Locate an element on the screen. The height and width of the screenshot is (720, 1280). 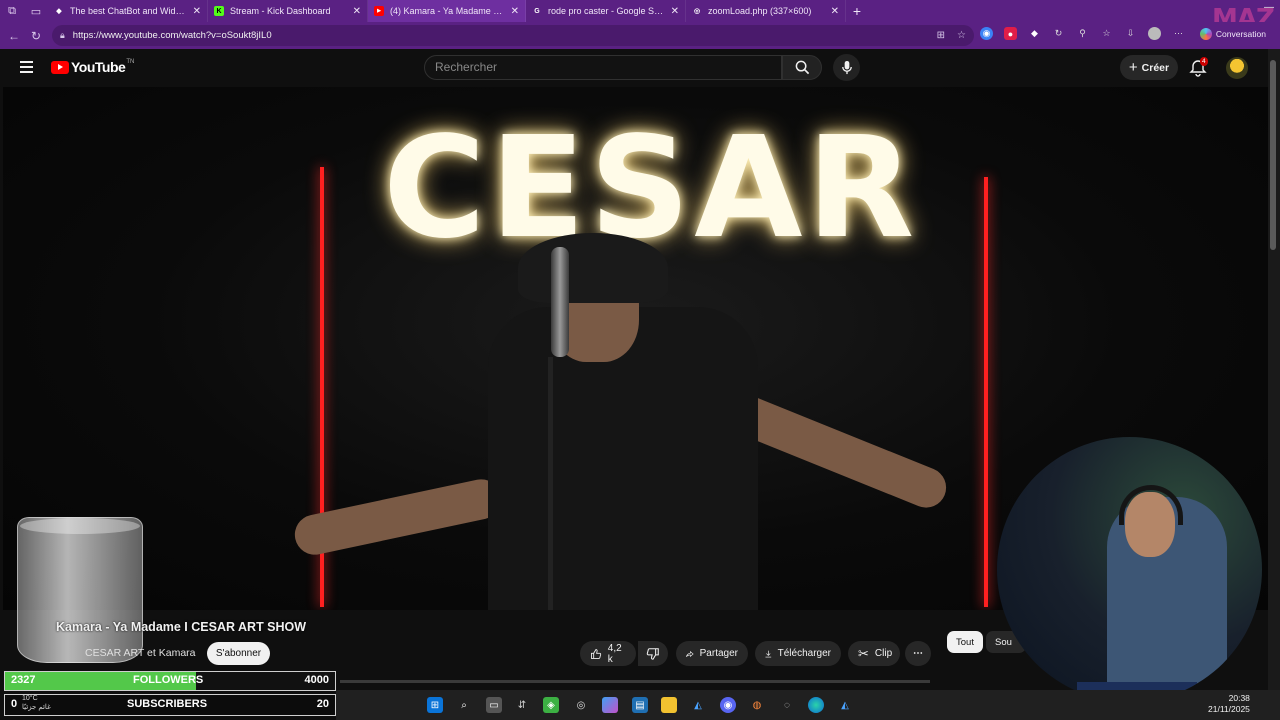
app-available-icon: ⊞ is located at coordinates (941, 35).